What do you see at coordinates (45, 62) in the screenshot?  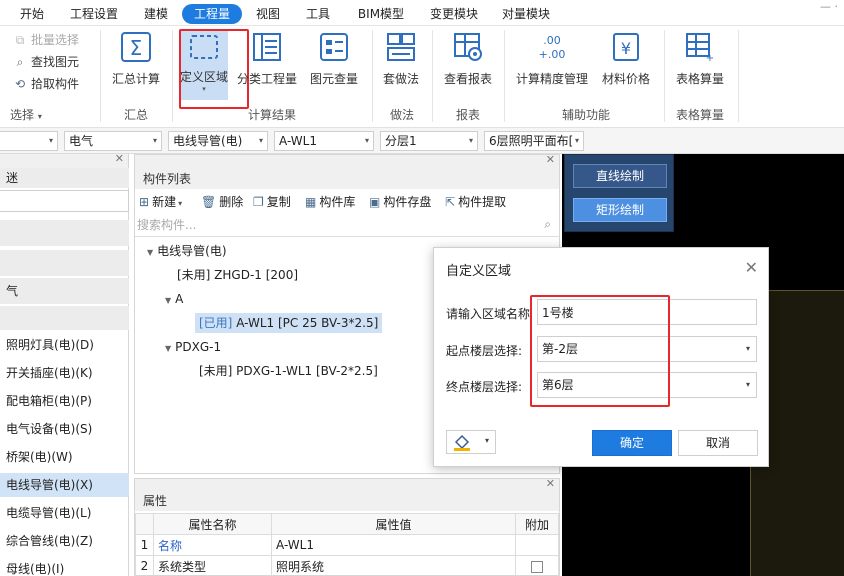 I see `find-element-button: ⌕ 查找图元` at bounding box center [45, 62].